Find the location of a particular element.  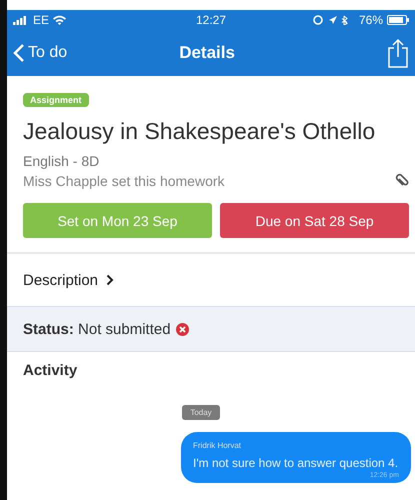

assignment-tag: Assignment is located at coordinates (56, 100).